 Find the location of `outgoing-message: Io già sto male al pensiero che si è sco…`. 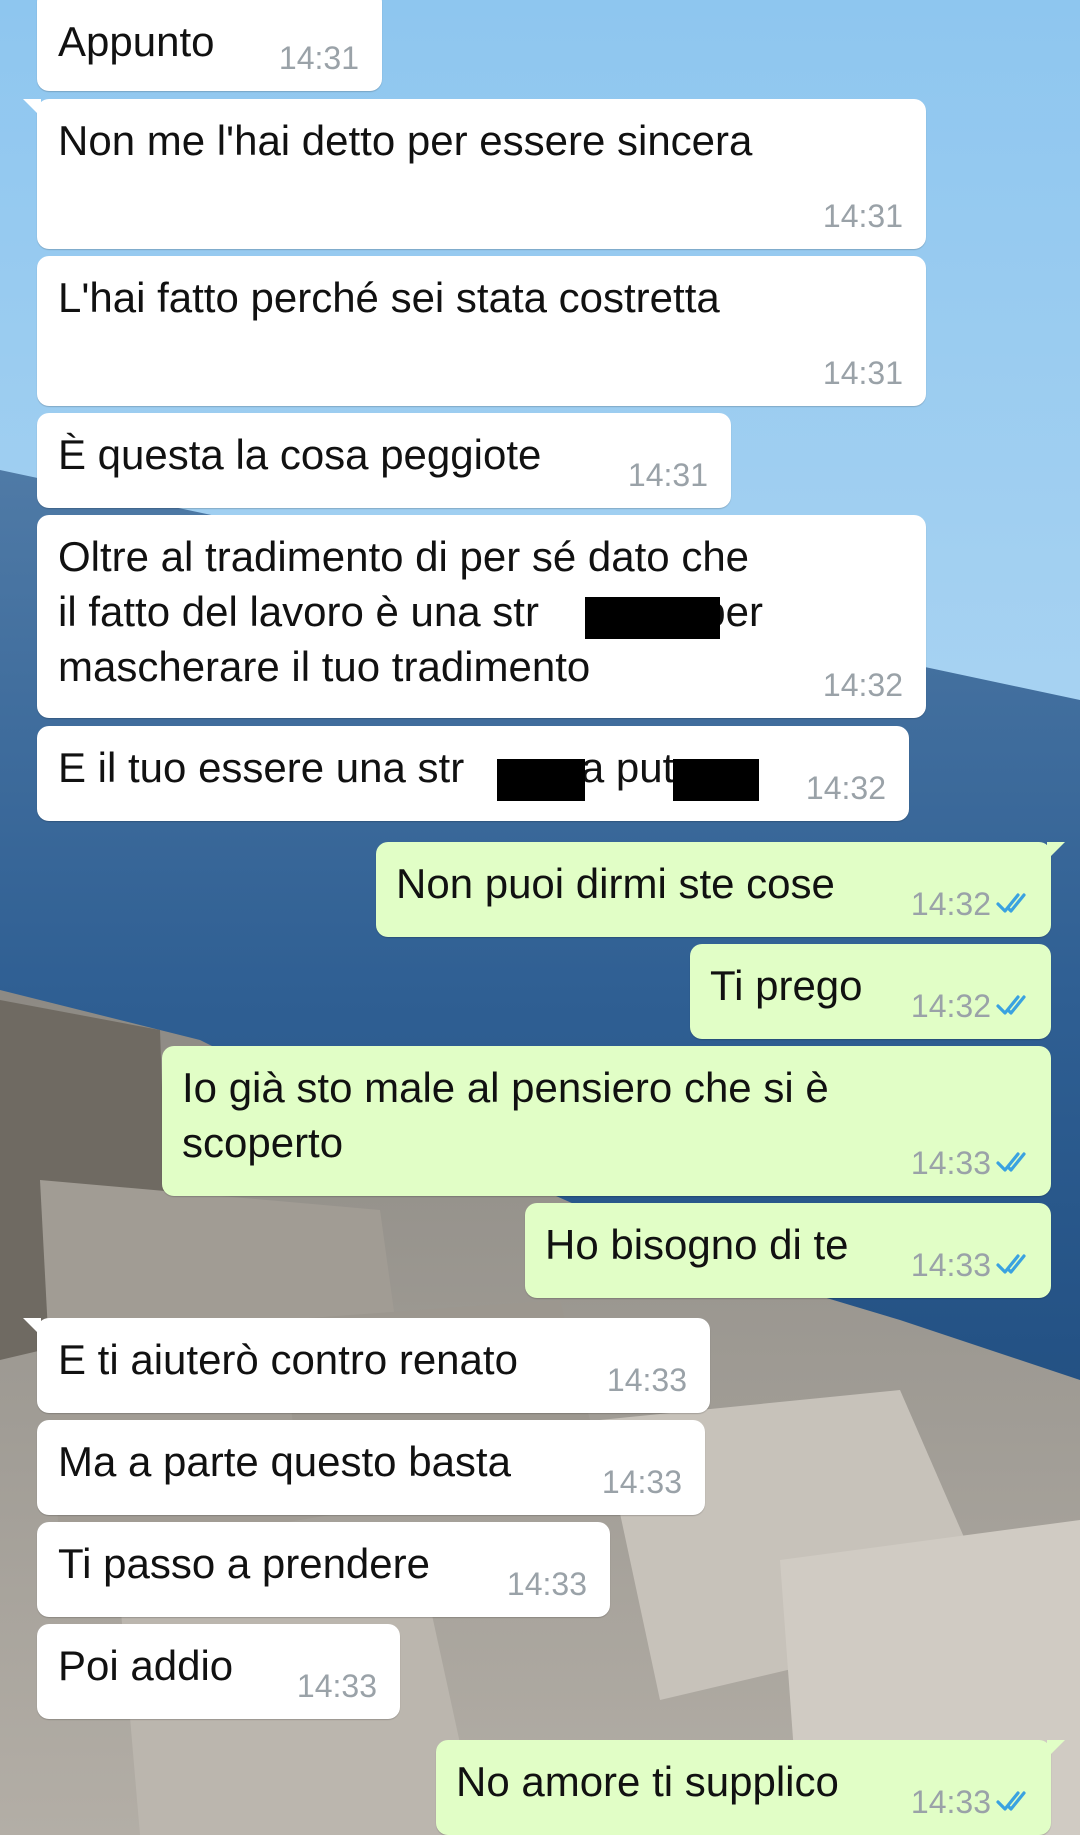

outgoing-message: Io già sto male al pensiero che si è sco… is located at coordinates (606, 1121).